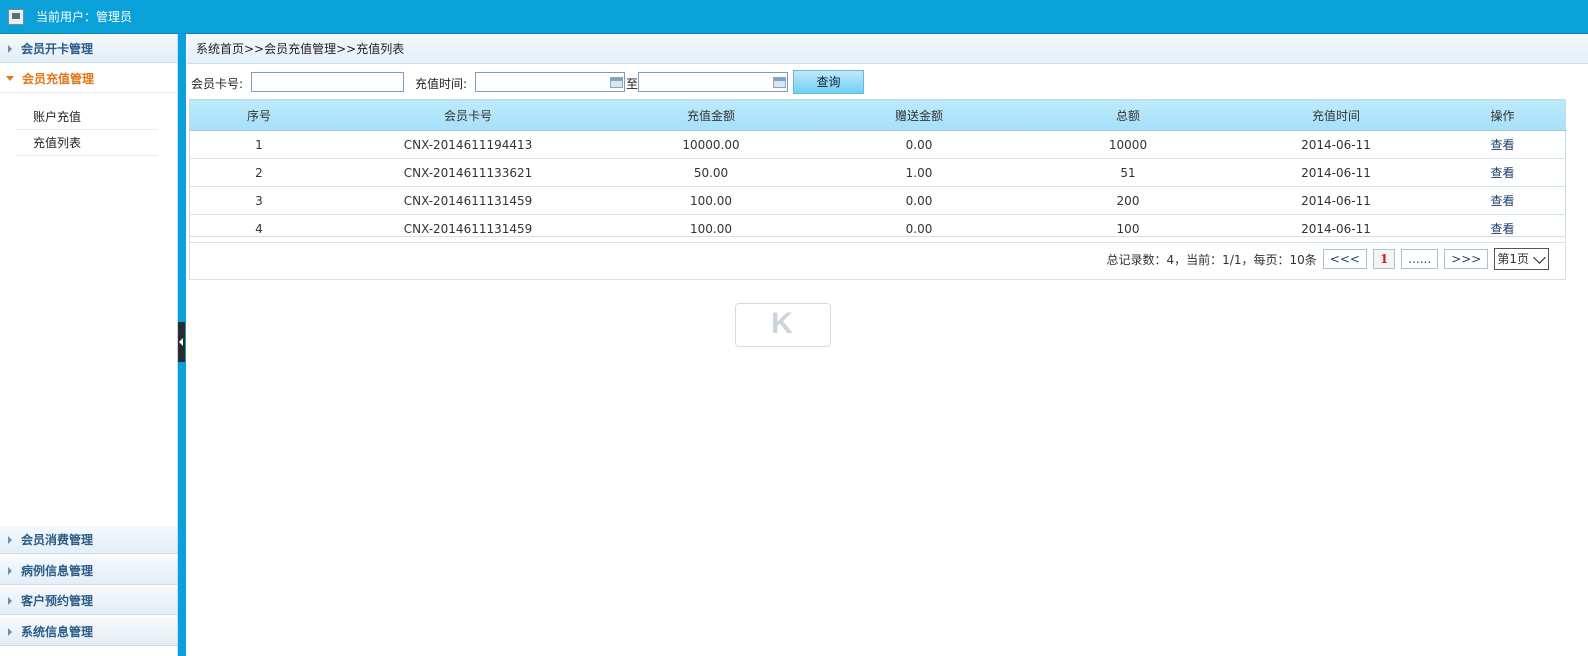 This screenshot has height=656, width=1588. What do you see at coordinates (1344, 259) in the screenshot?
I see `first-page-button: <<<` at bounding box center [1344, 259].